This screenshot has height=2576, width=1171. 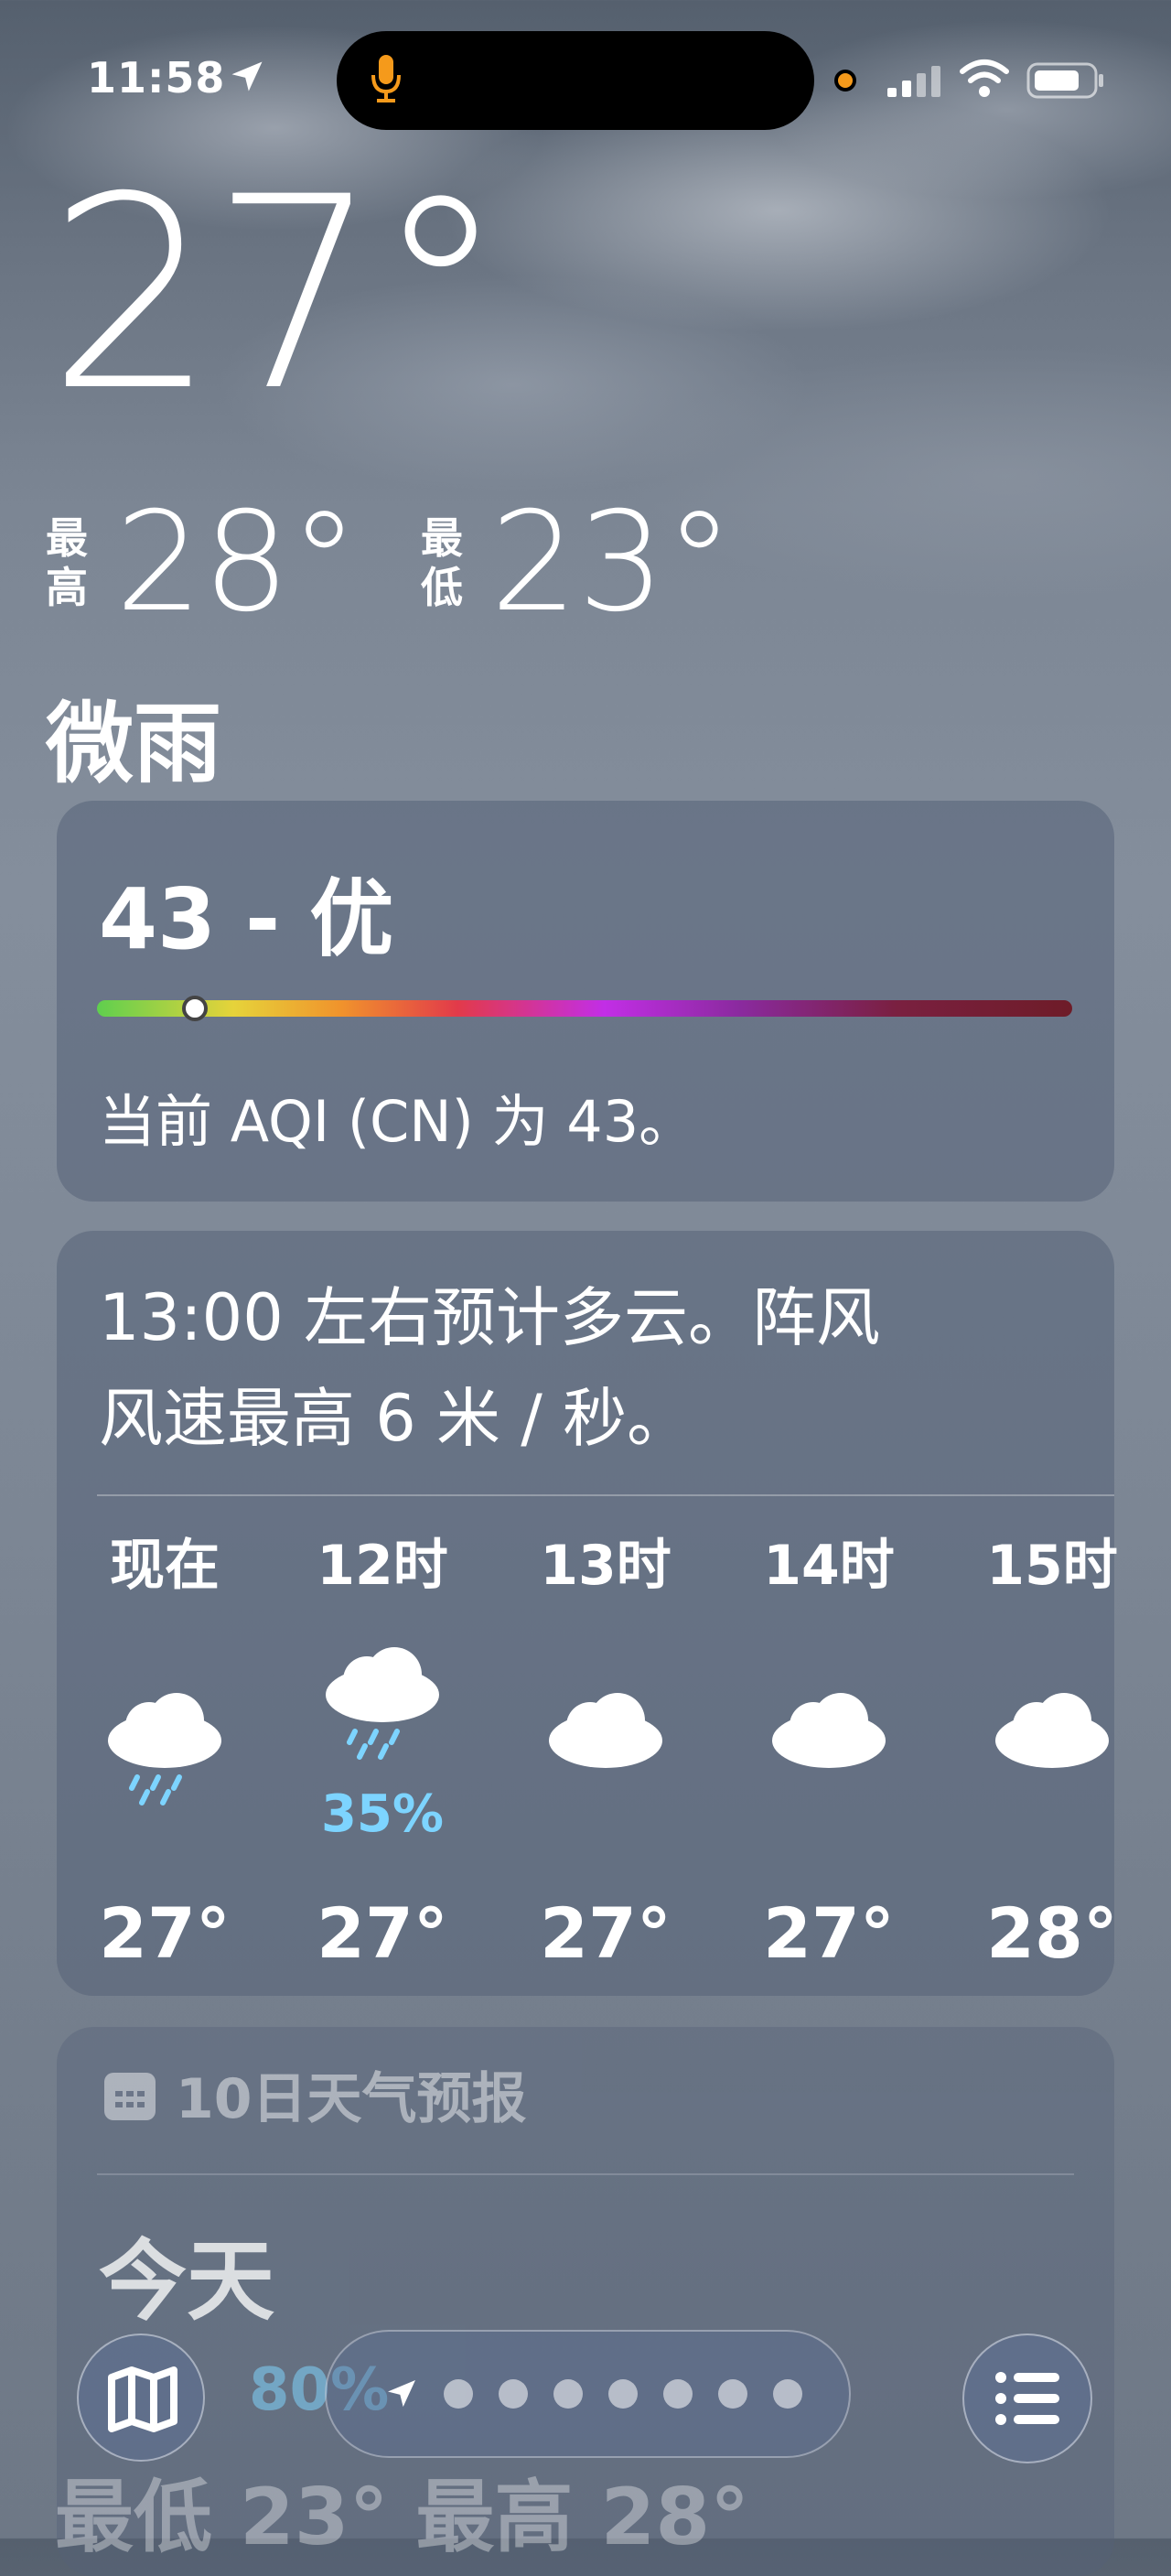 I want to click on low-label: 最 低, so click(x=442, y=562).